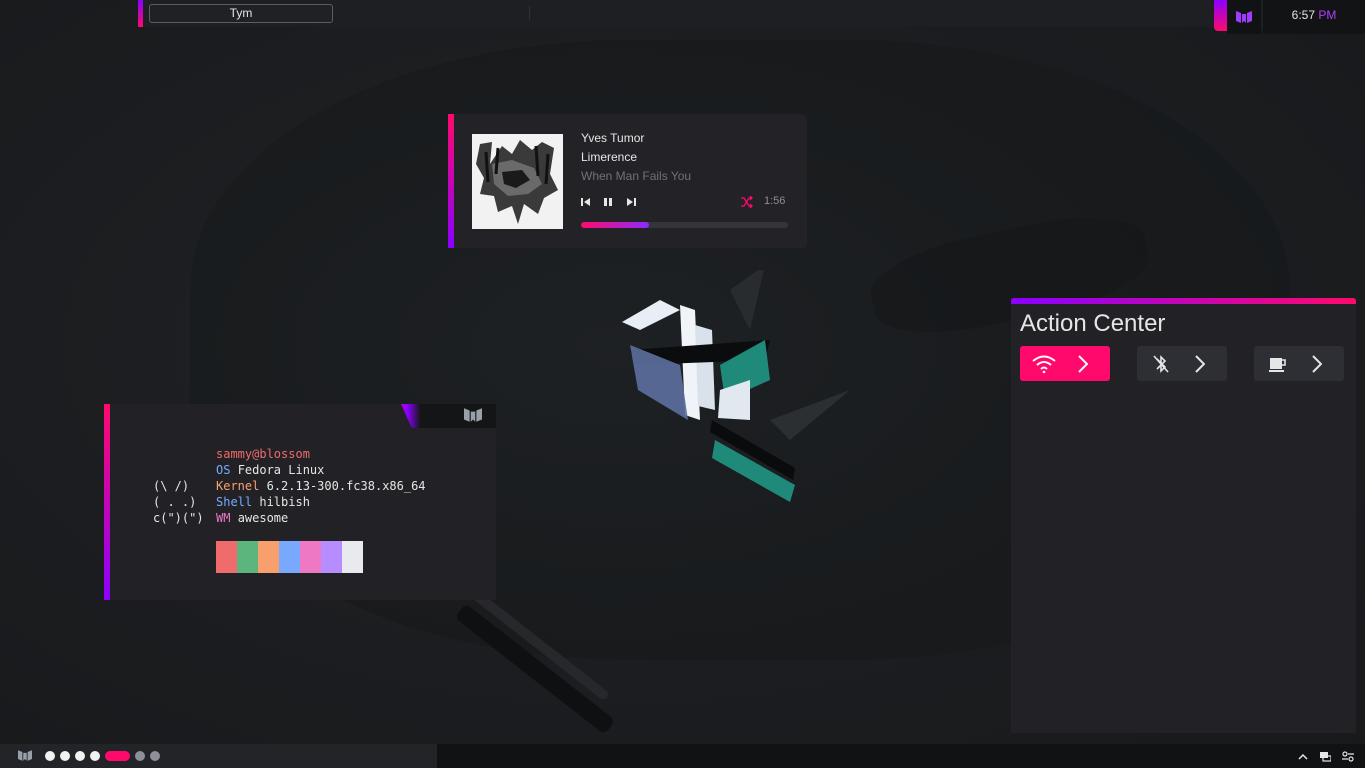  What do you see at coordinates (238, 486) in the screenshot?
I see `kernel-key: Kernel` at bounding box center [238, 486].